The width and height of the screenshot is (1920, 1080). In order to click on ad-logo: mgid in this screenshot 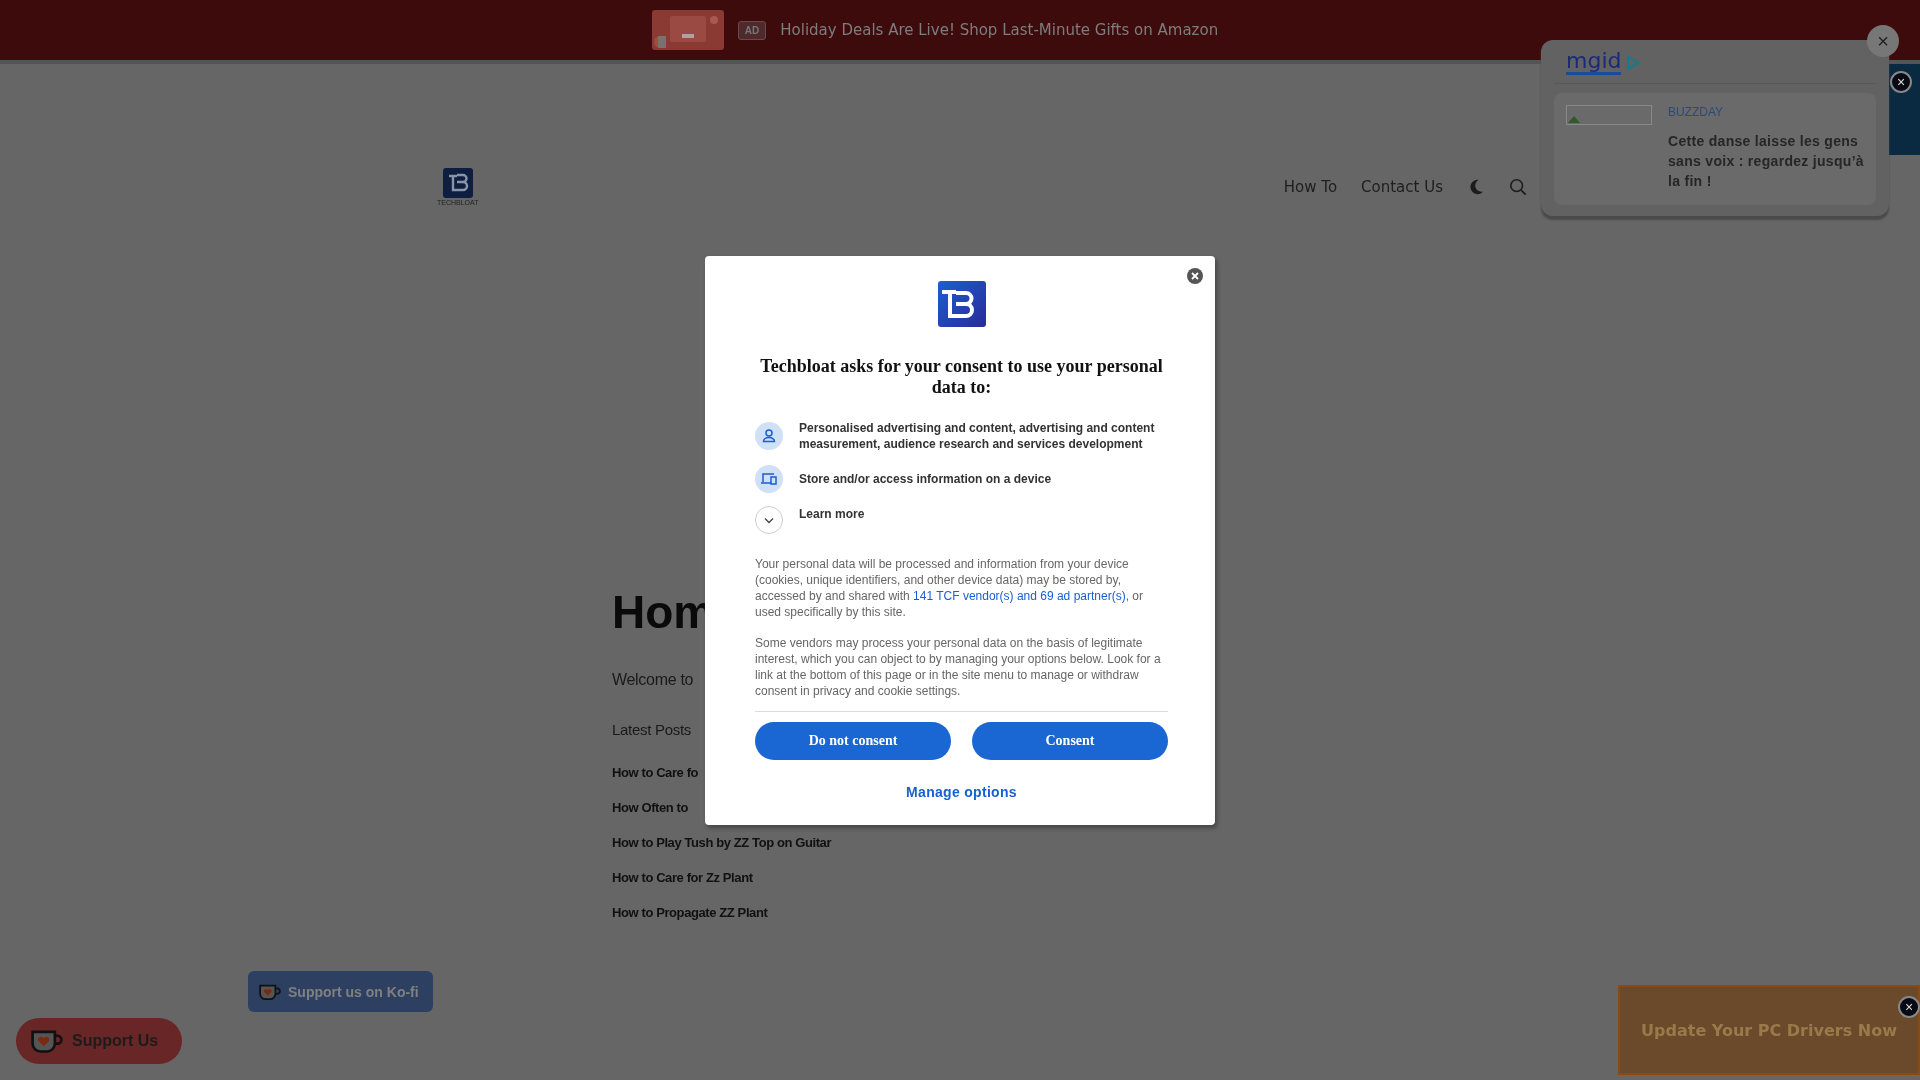, I will do `click(1594, 62)`.